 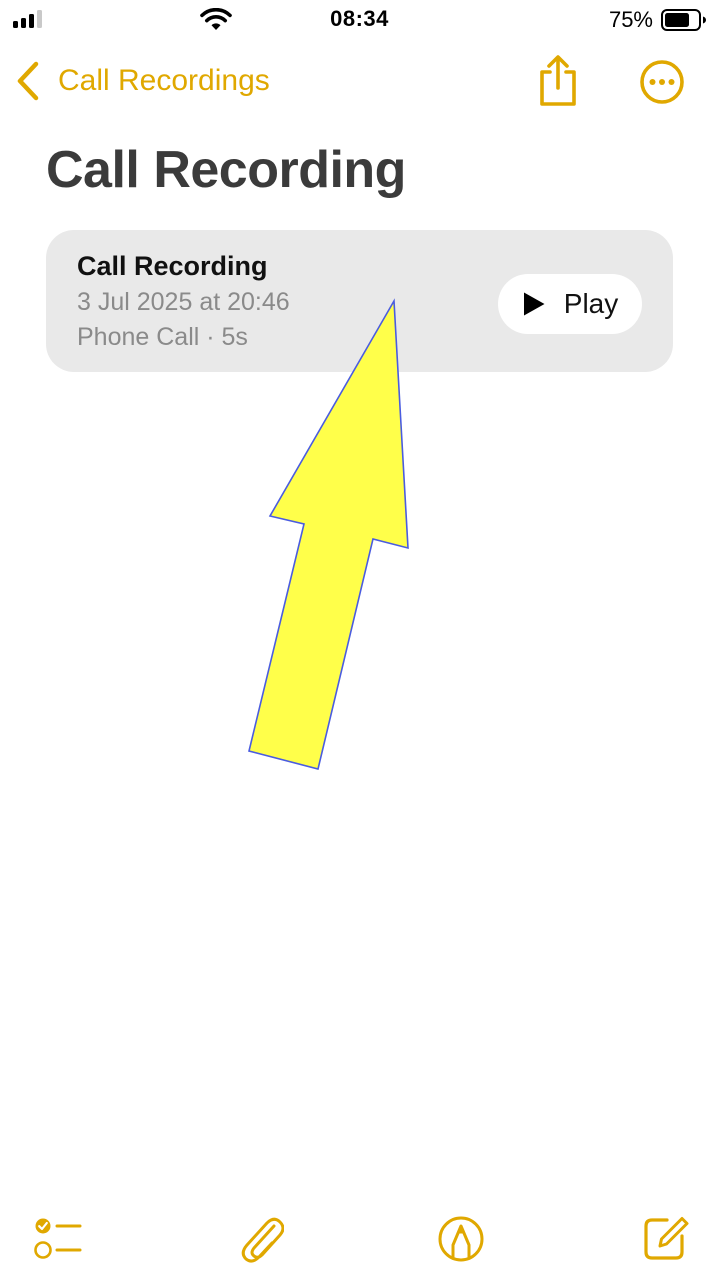 What do you see at coordinates (662, 82) in the screenshot?
I see `ellipsis-circle-icon` at bounding box center [662, 82].